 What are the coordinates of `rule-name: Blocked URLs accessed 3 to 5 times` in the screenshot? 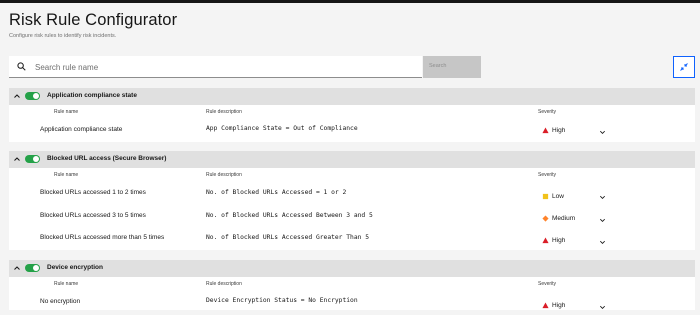 It's located at (93, 215).